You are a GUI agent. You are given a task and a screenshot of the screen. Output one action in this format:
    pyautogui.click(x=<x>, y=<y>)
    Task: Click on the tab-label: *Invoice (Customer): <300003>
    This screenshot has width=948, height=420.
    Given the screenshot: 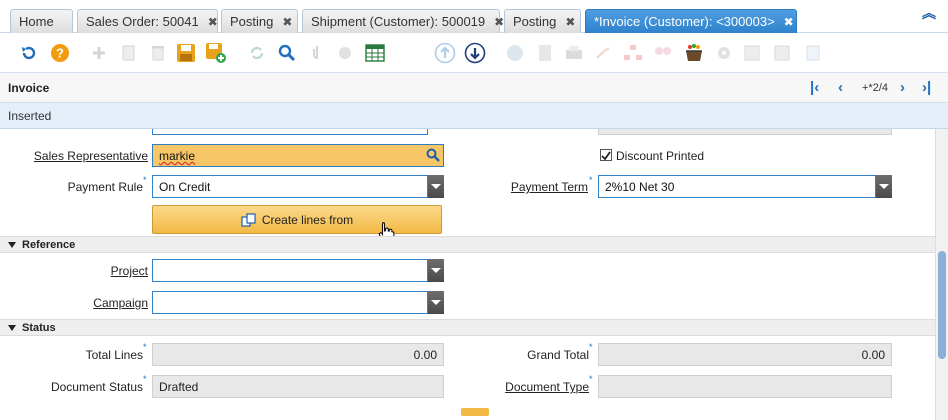 What is the action you would take?
    pyautogui.click(x=684, y=21)
    